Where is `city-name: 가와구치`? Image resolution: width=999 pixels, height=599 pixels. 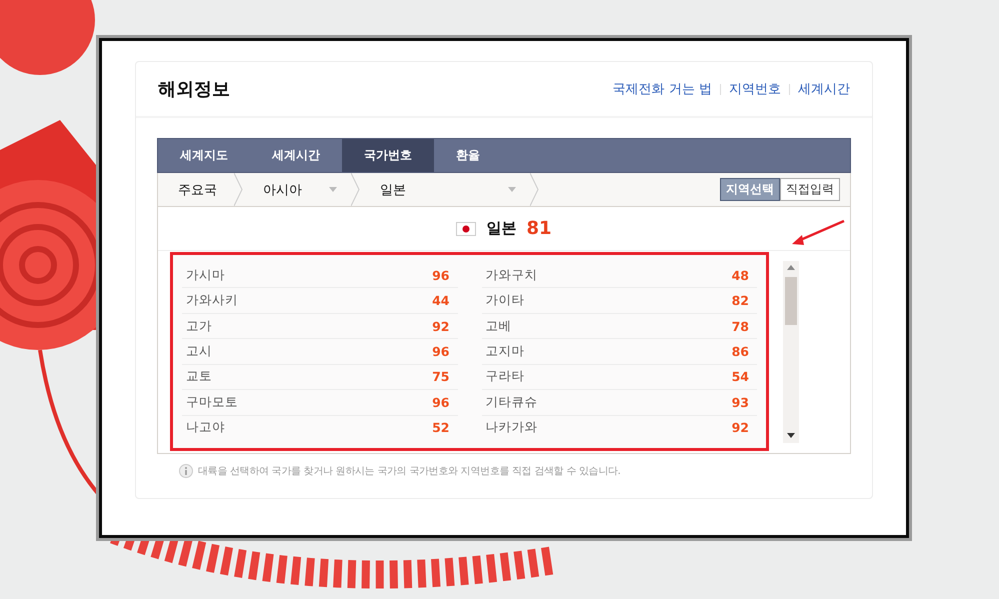 city-name: 가와구치 is located at coordinates (512, 275).